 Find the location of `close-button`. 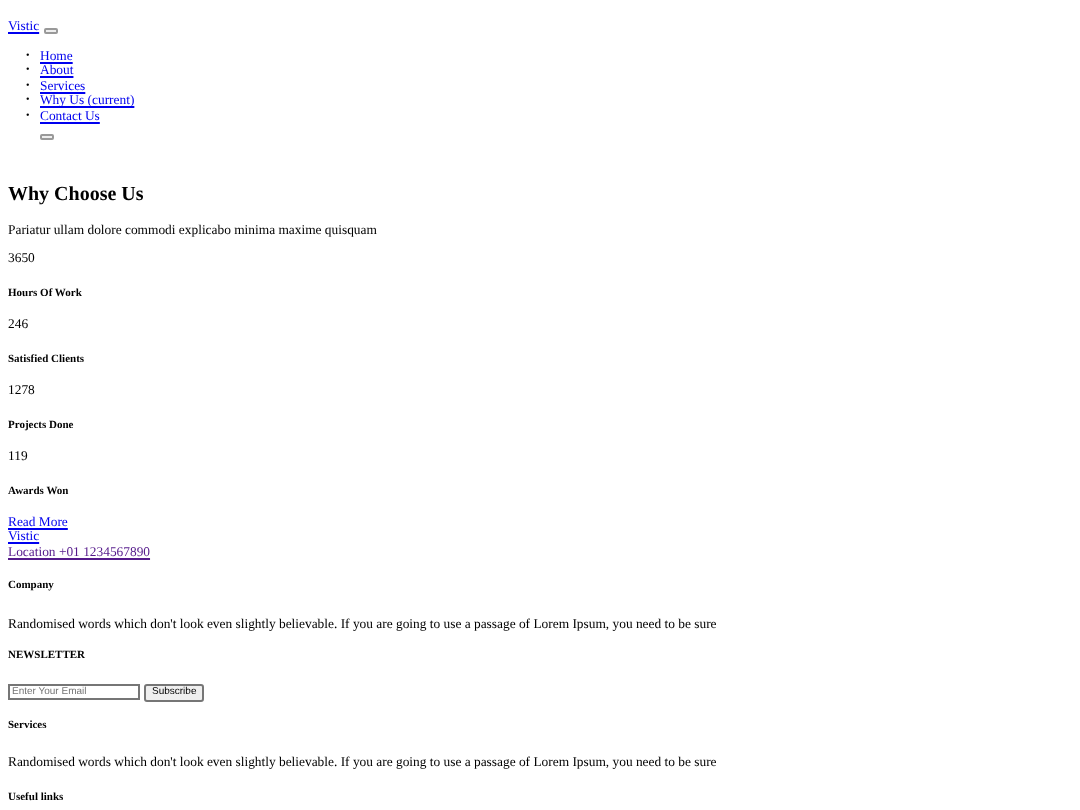

close-button is located at coordinates (47, 137).